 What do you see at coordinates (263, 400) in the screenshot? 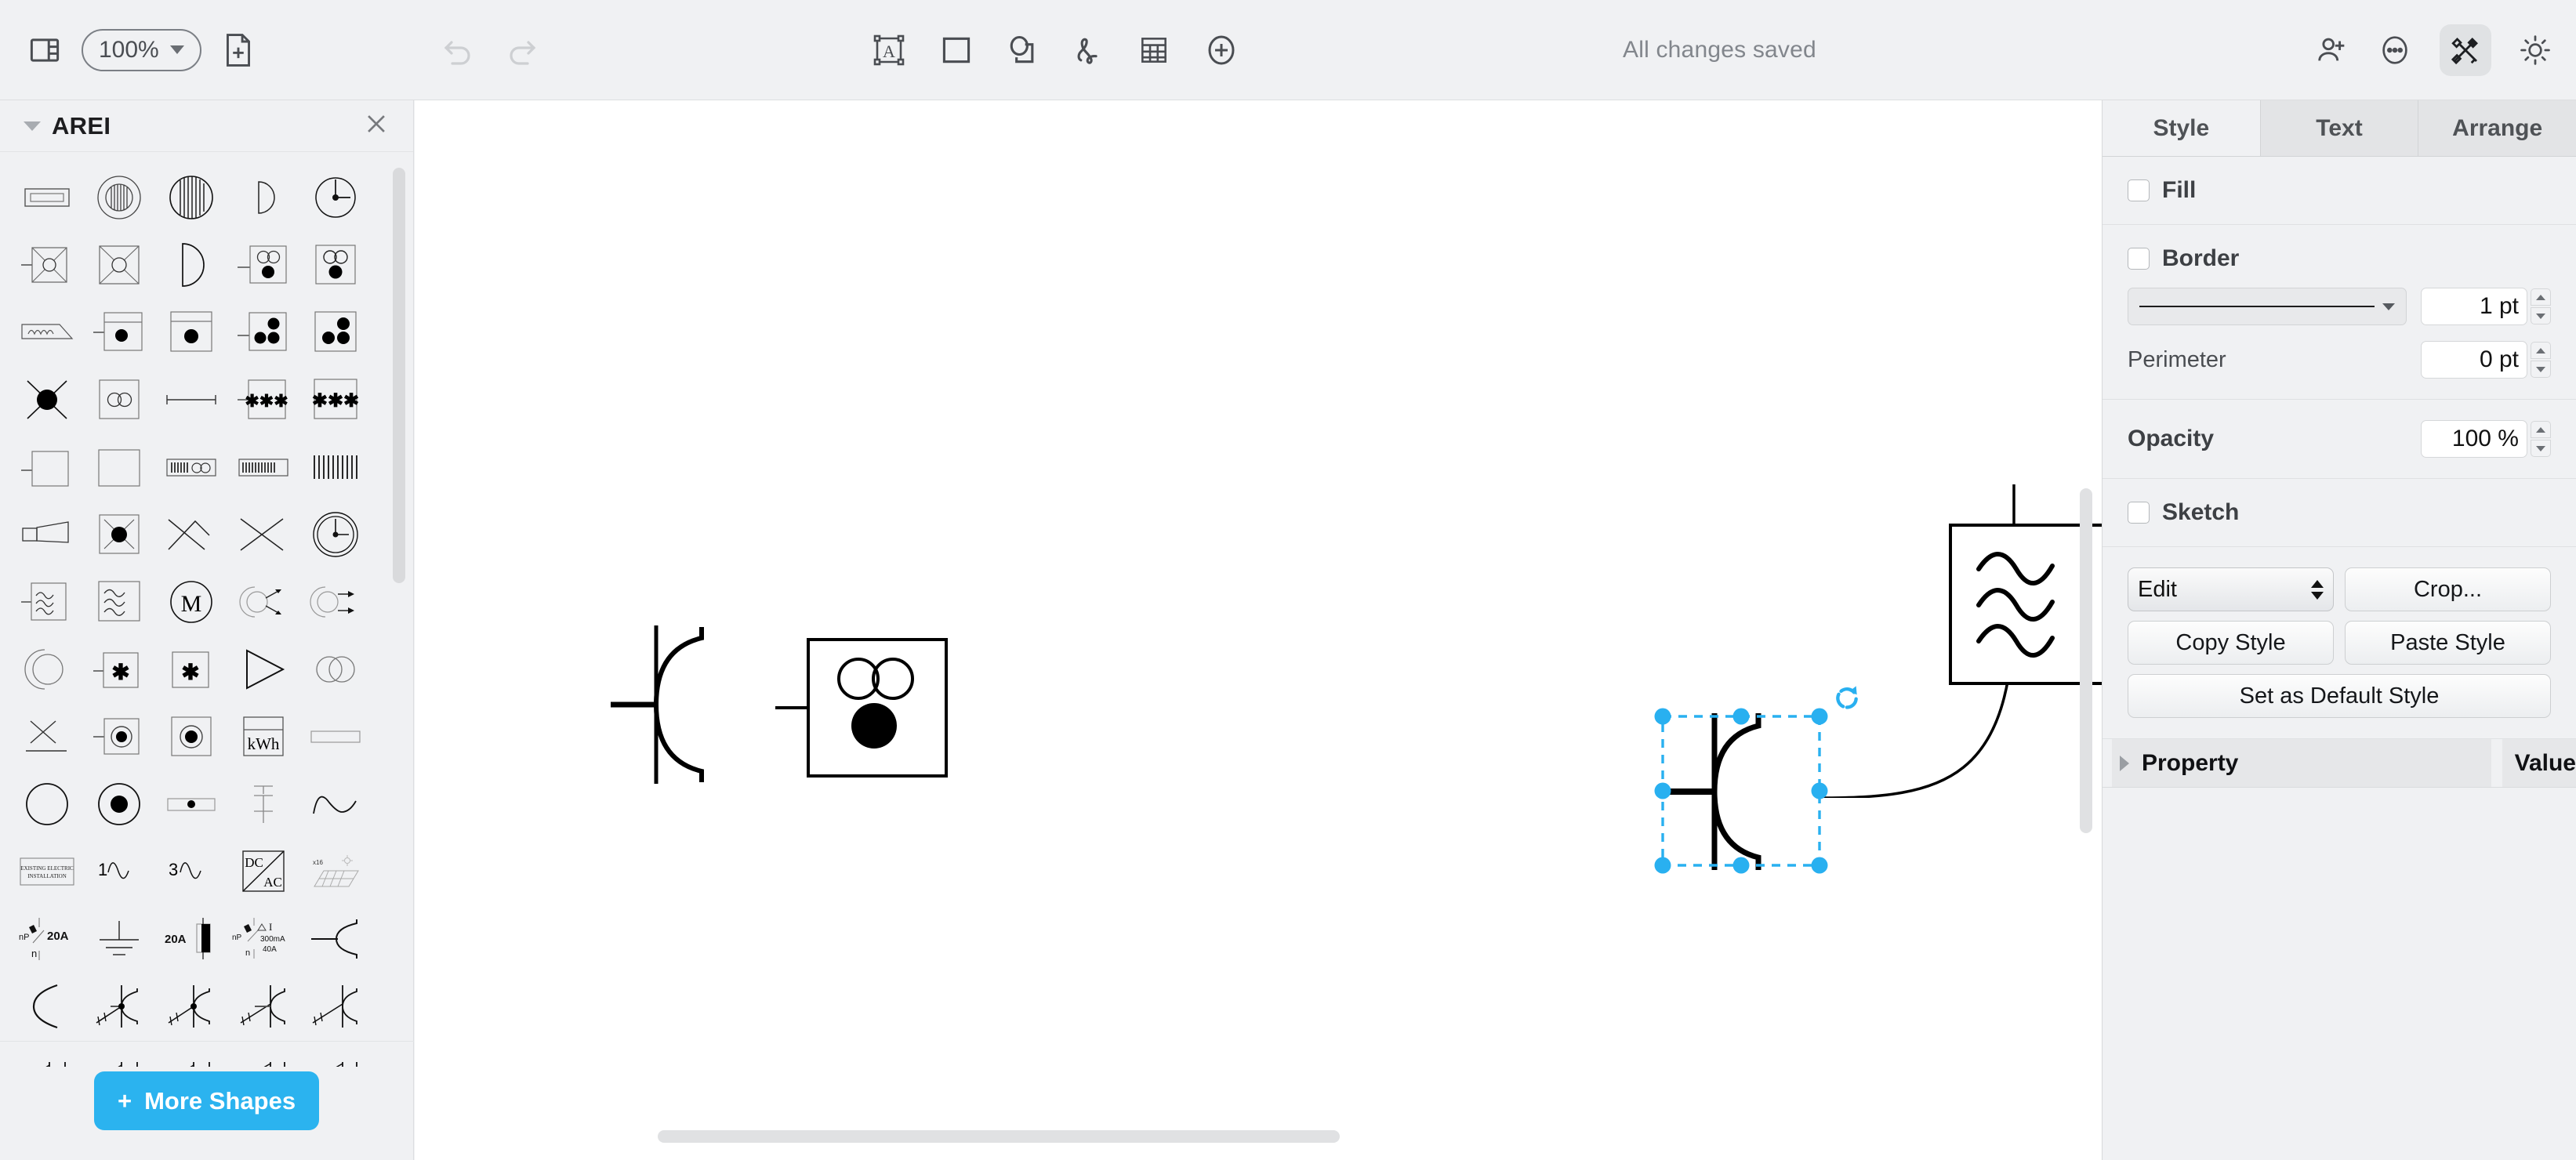
I see `shape-box-three-asterisks: ✱✱✱` at bounding box center [263, 400].